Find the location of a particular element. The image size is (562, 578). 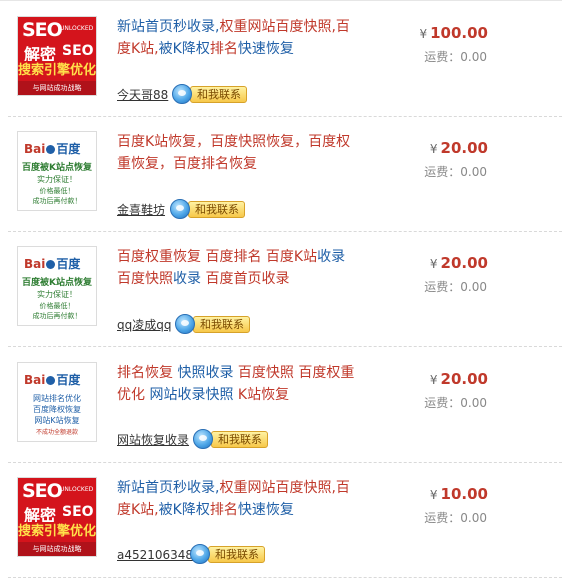

thumb-line2: 百度降权恢复 is located at coordinates (57, 409).